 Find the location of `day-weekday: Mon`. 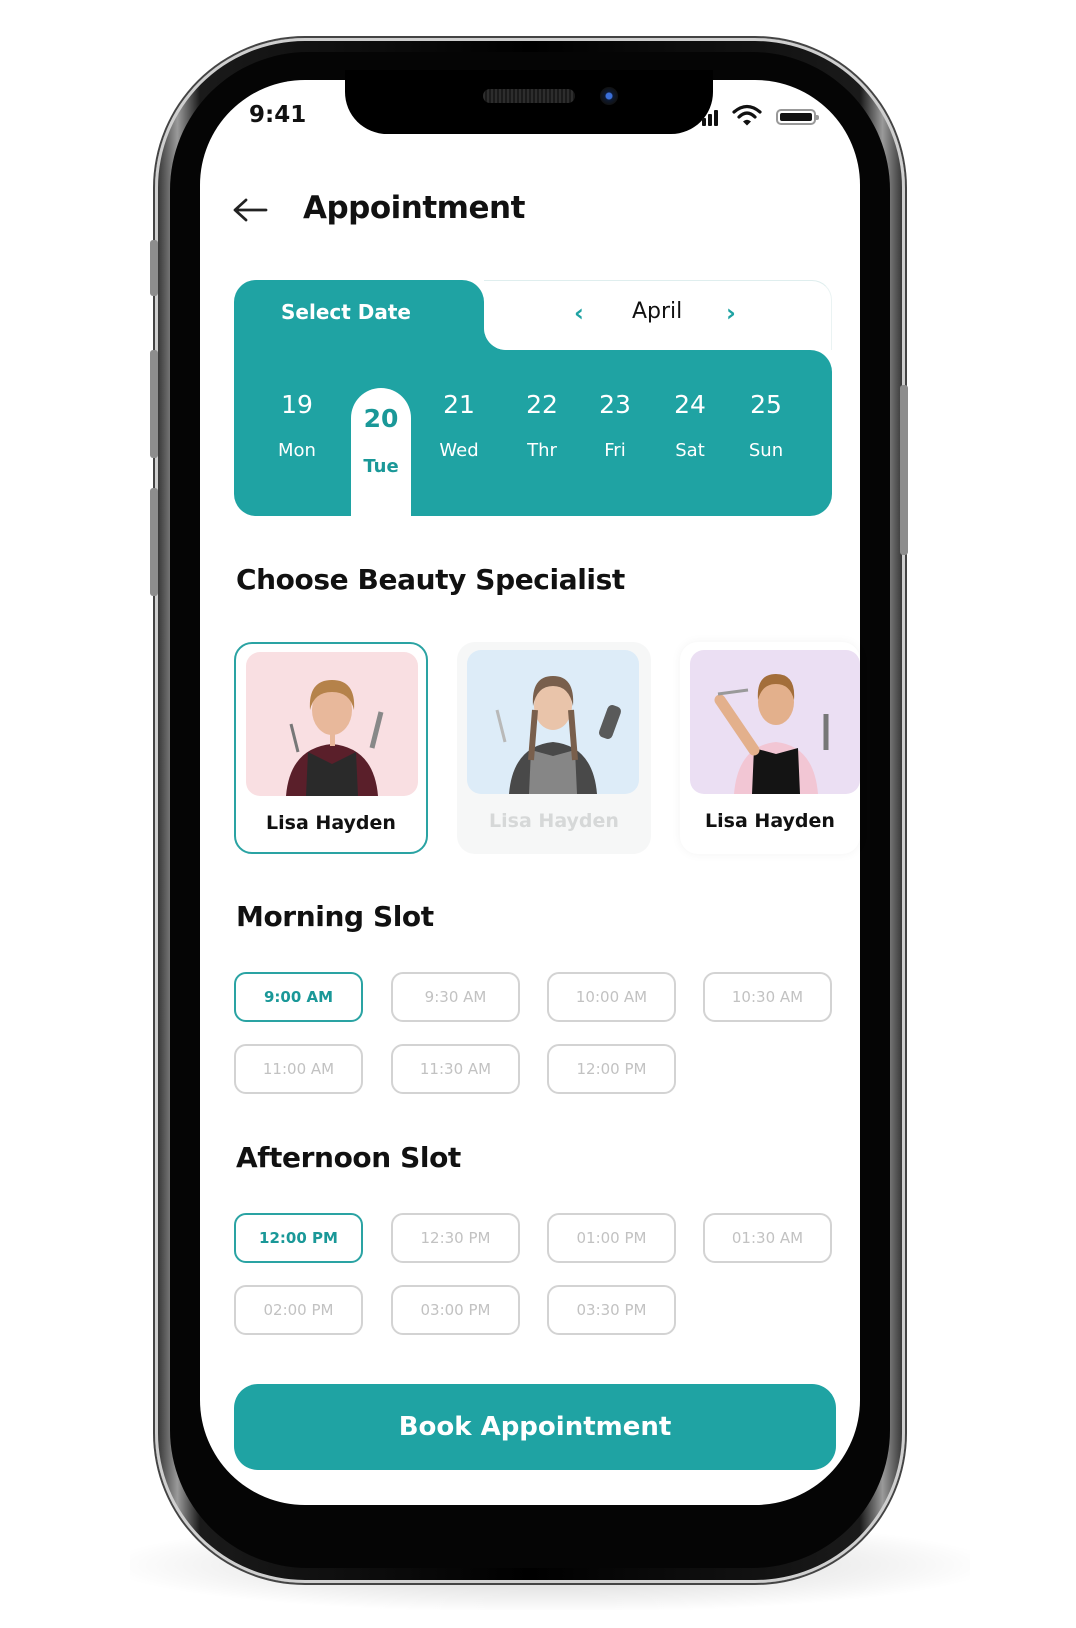

day-weekday: Mon is located at coordinates (297, 450).